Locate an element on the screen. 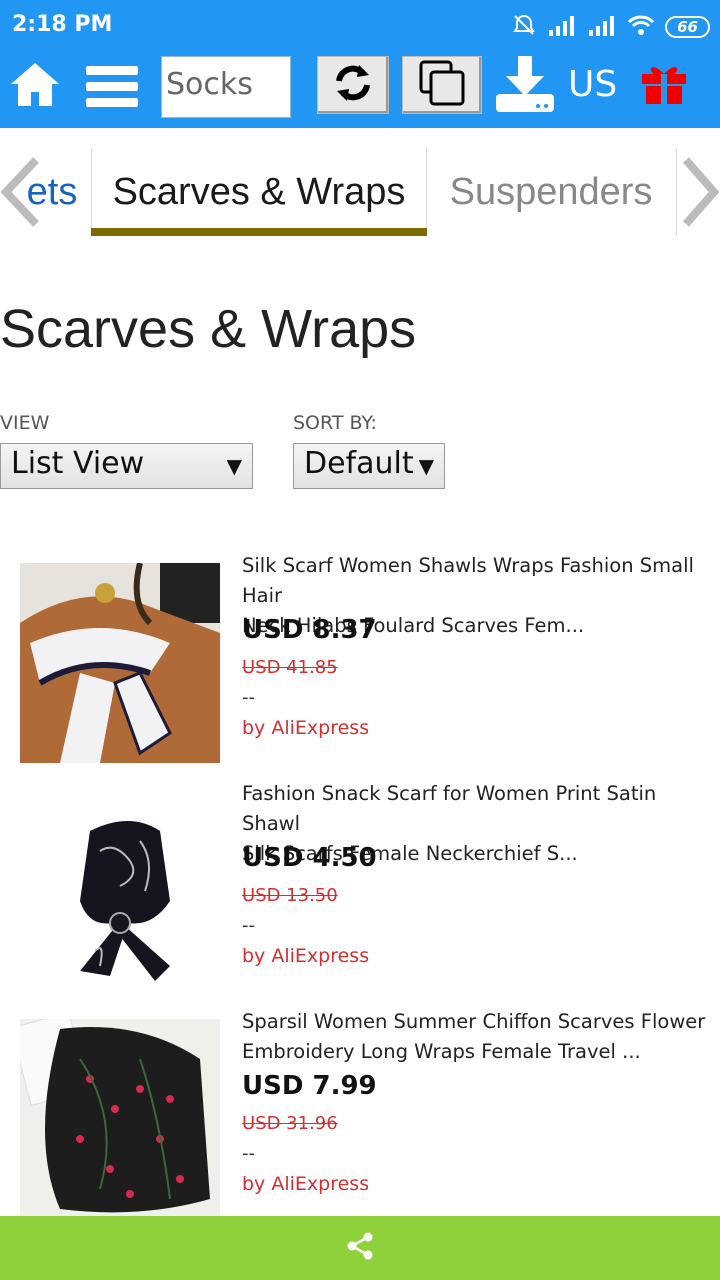 Image resolution: width=720 pixels, height=1280 pixels. download-icon is located at coordinates (525, 86).